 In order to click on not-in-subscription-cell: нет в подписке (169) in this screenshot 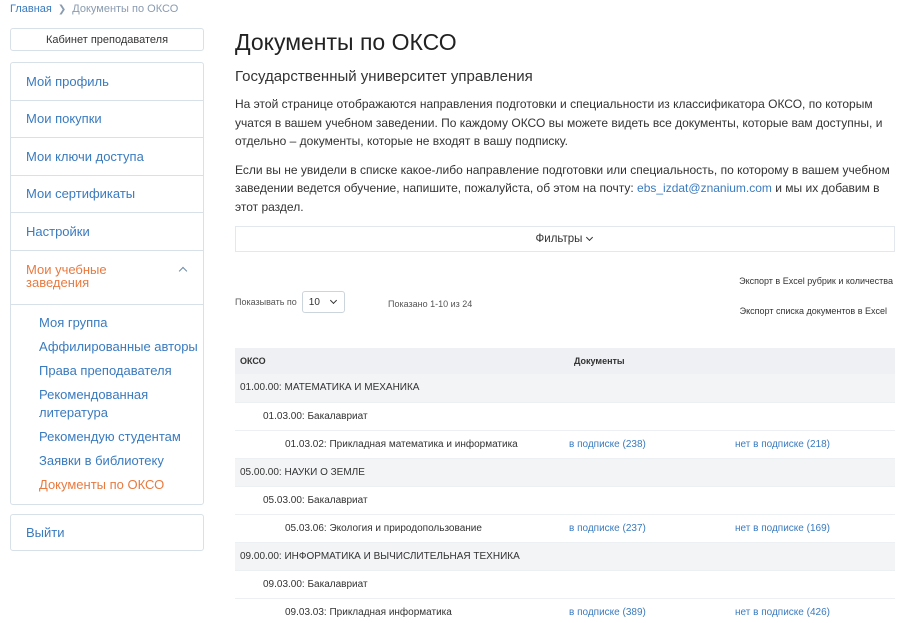, I will do `click(815, 528)`.